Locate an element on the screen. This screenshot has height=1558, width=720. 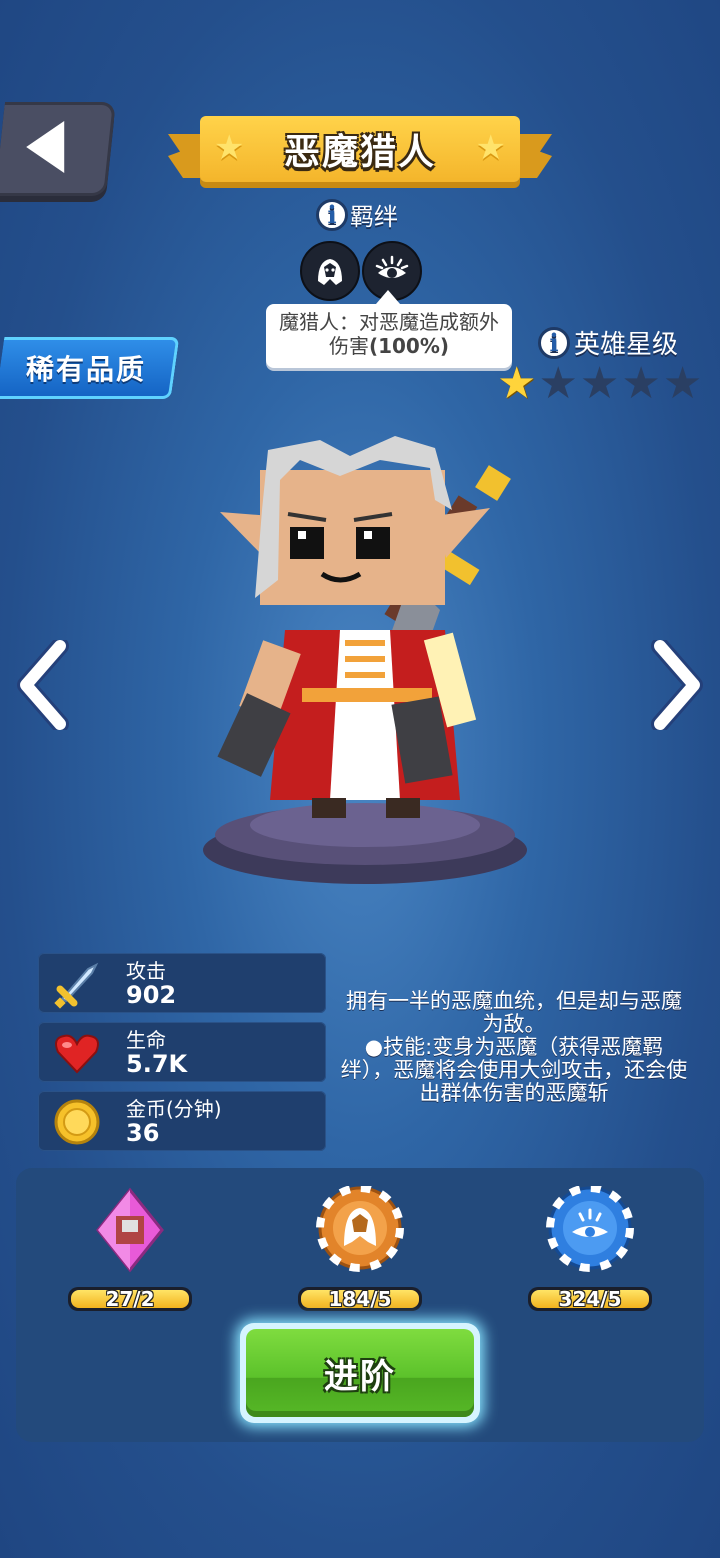
back-button is located at coordinates (58, 149).